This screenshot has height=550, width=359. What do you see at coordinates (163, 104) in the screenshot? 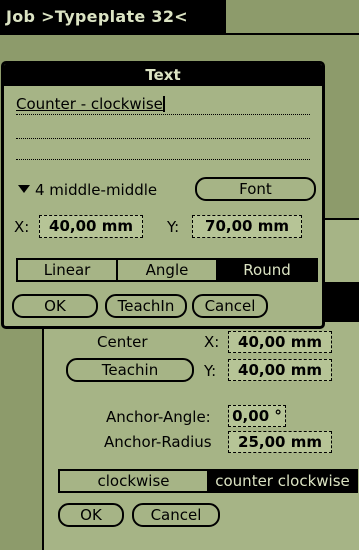
I see `text-cursor` at bounding box center [163, 104].